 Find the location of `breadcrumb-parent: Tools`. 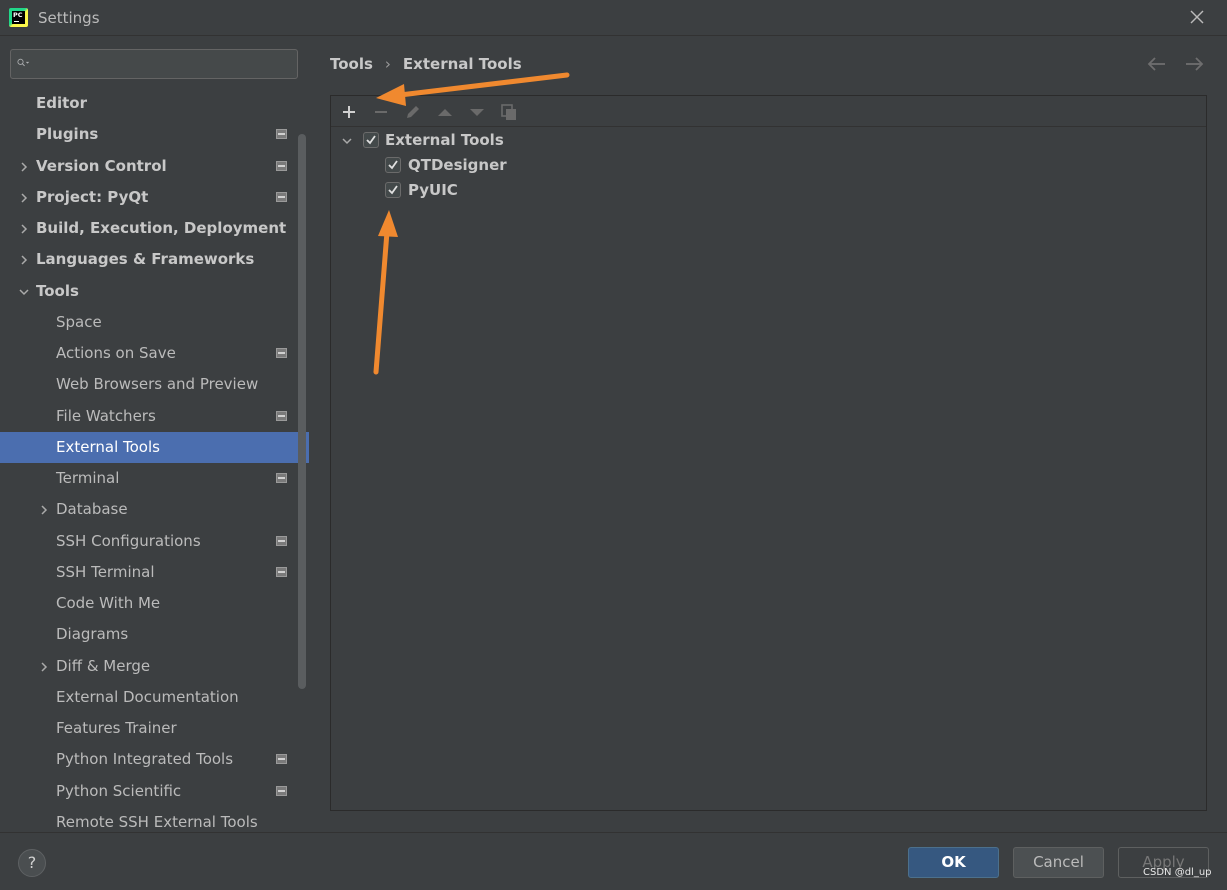

breadcrumb-parent: Tools is located at coordinates (351, 64).